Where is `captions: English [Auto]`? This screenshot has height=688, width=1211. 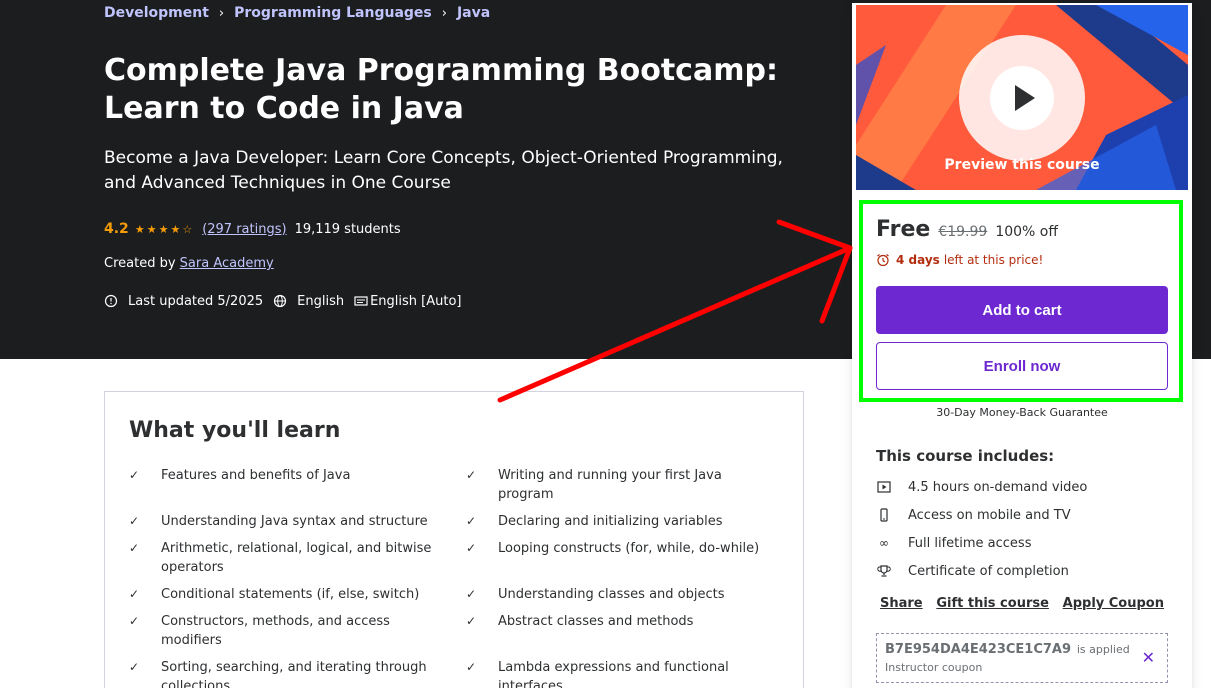
captions: English [Auto] is located at coordinates (408, 301).